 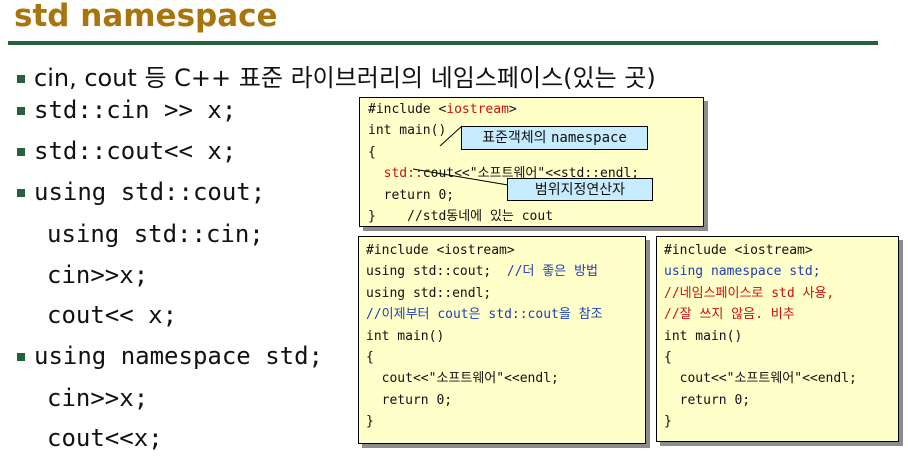 What do you see at coordinates (729, 315) in the screenshot?
I see `code-line: //잘 쓰지 않음. 비추` at bounding box center [729, 315].